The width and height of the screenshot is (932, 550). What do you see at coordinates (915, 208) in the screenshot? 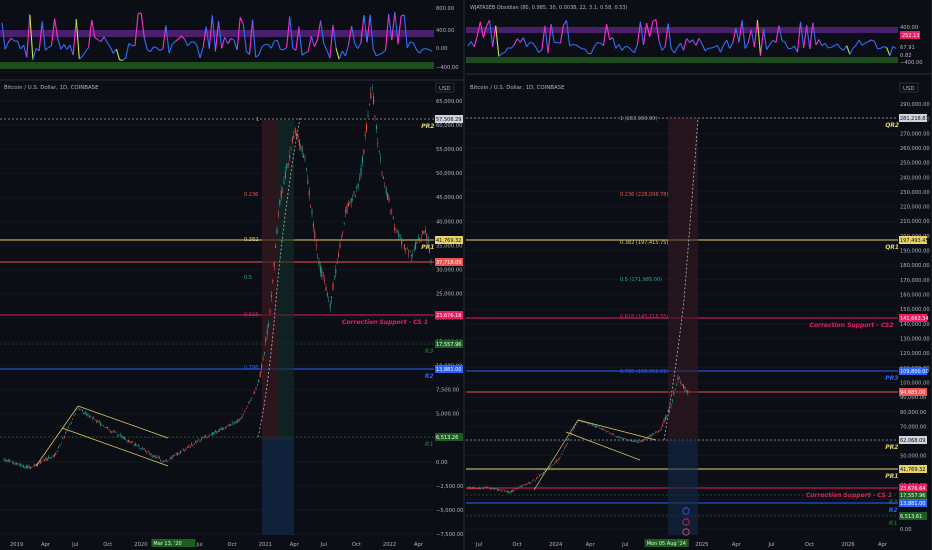
I see `price-tick-label: 220,000.00` at bounding box center [915, 208].